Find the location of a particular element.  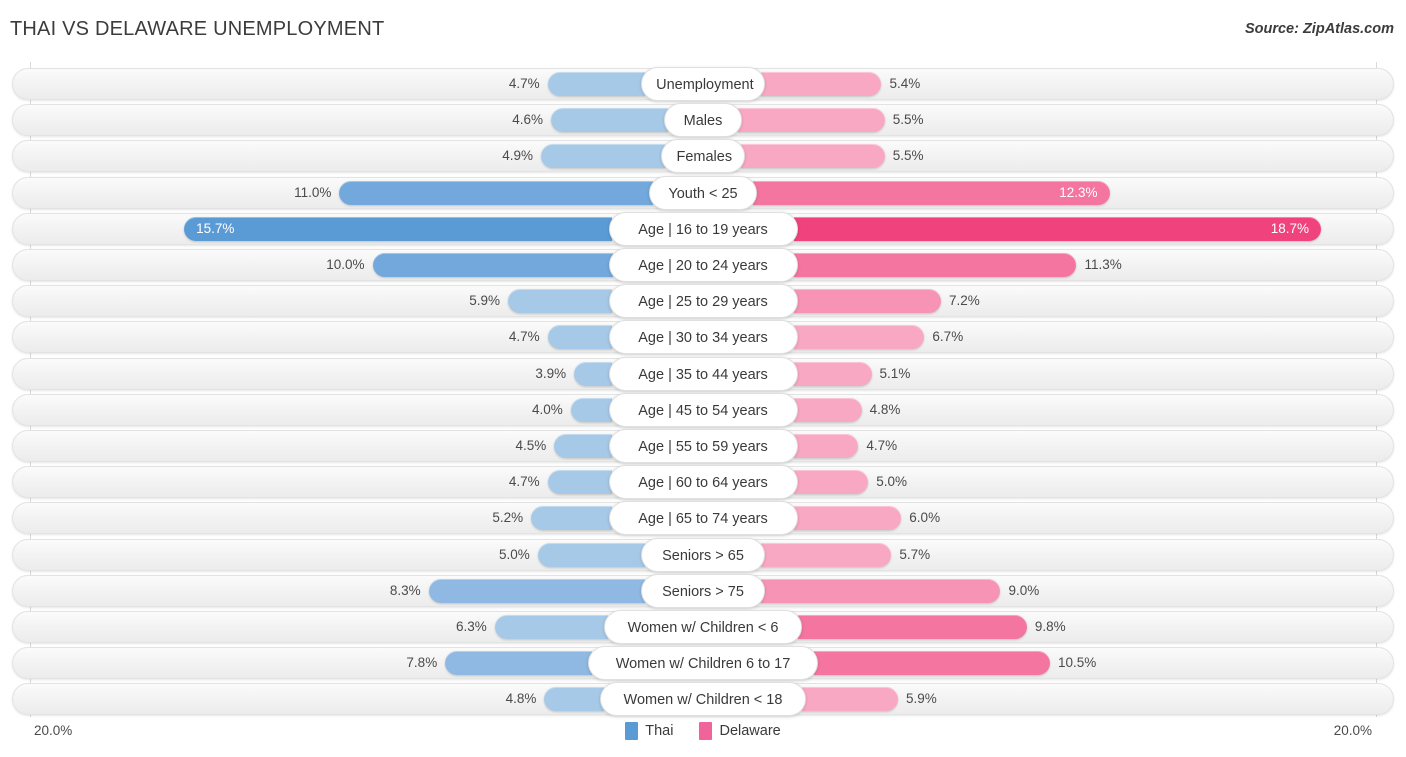

row-category-label: Age | 25 to 29 years is located at coordinates (703, 301).